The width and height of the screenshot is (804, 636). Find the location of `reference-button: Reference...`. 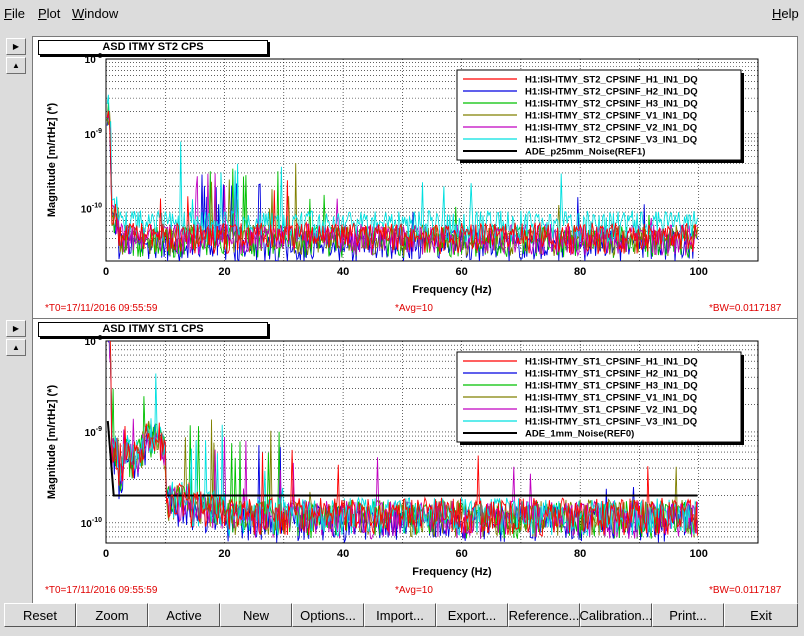

reference-button: Reference... is located at coordinates (544, 615).